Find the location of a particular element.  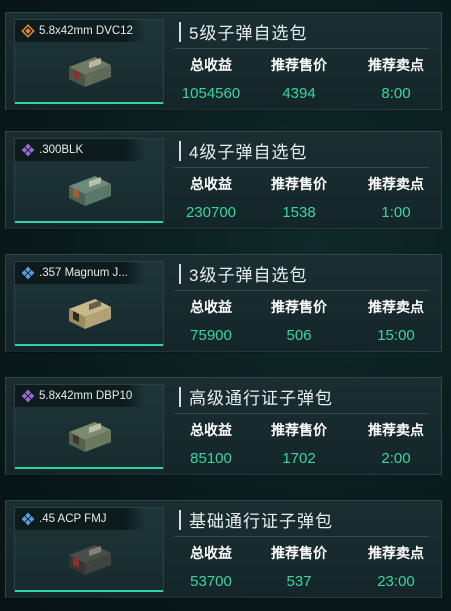

price-value: 506 is located at coordinates (299, 335).